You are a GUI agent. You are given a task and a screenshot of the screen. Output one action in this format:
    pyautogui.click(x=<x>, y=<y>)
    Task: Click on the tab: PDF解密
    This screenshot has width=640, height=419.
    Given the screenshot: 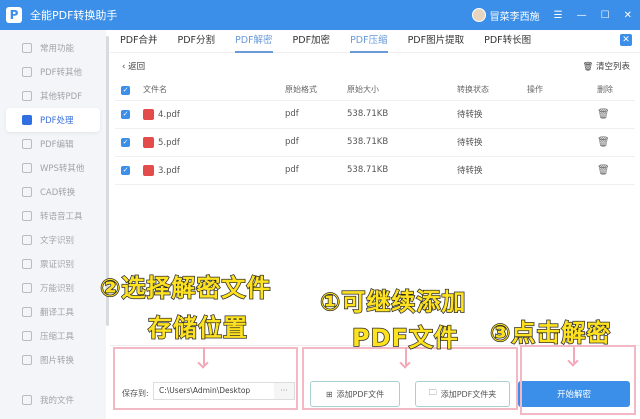 What is the action you would take?
    pyautogui.click(x=254, y=41)
    